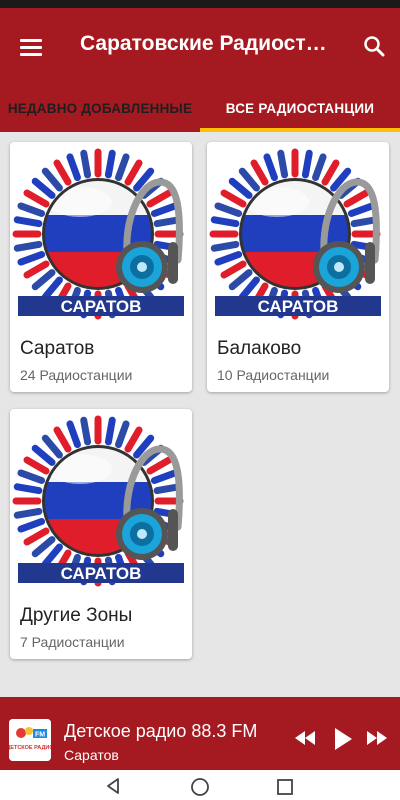 This screenshot has height=800, width=400. Describe the element at coordinates (76, 375) in the screenshot. I see `card-station-count: 24 Радиостанции` at that location.